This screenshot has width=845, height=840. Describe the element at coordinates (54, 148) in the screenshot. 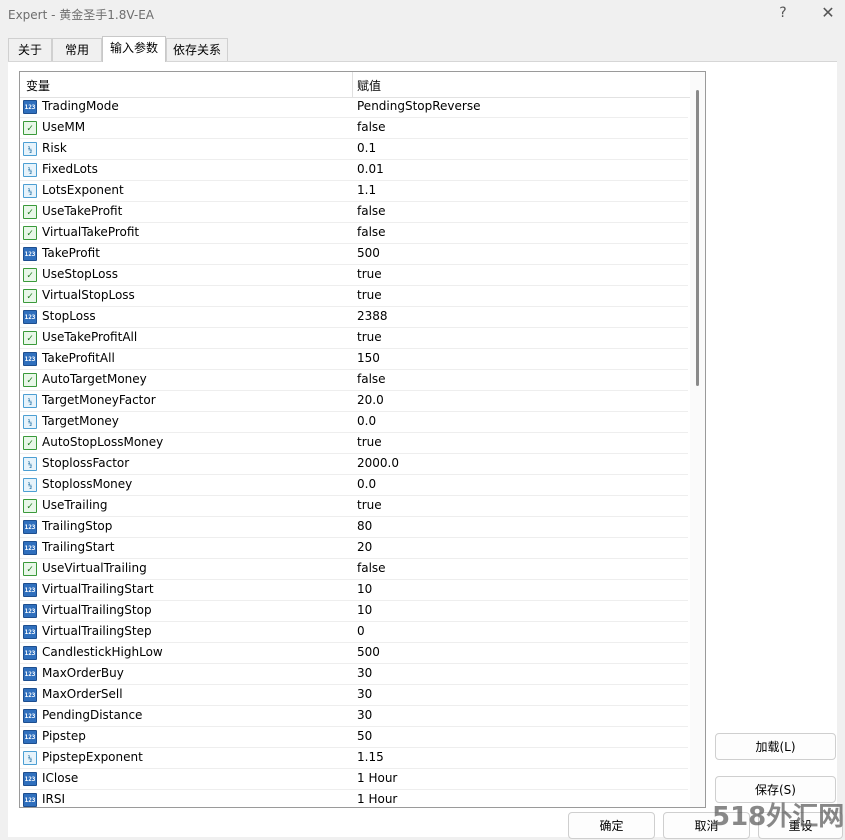

I see `parameter-name: Risk` at that location.